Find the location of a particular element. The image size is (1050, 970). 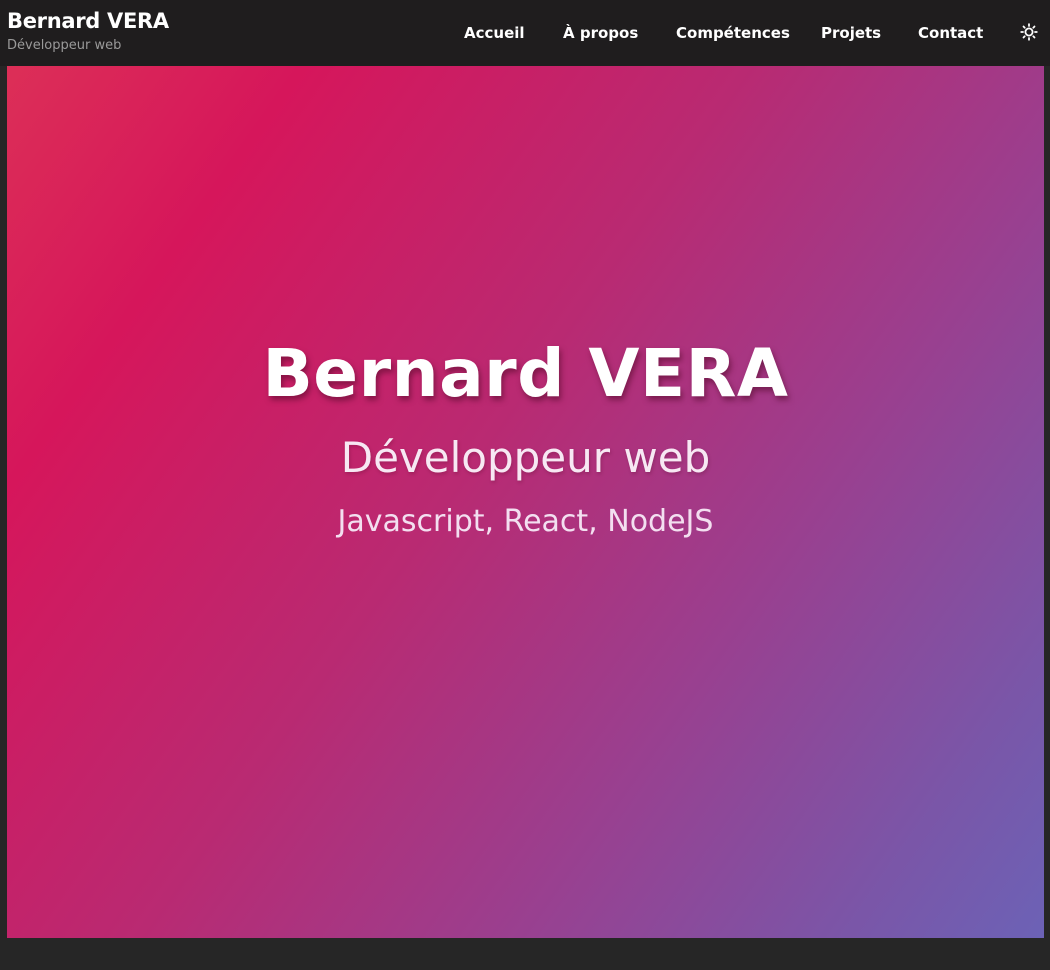

nav-item-a-propos: À propos is located at coordinates (600, 33).